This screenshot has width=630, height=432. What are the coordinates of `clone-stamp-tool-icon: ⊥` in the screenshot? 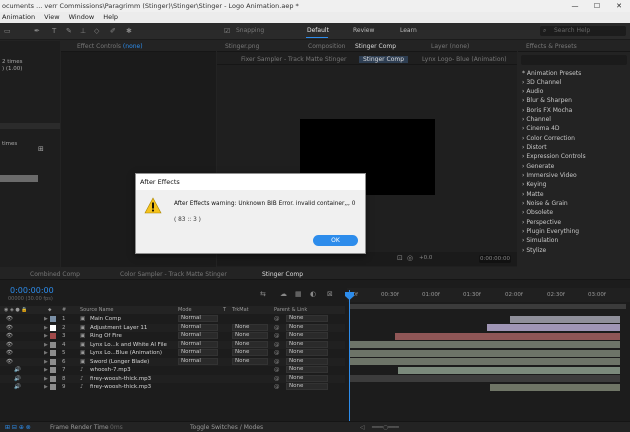 It's located at (83, 31).